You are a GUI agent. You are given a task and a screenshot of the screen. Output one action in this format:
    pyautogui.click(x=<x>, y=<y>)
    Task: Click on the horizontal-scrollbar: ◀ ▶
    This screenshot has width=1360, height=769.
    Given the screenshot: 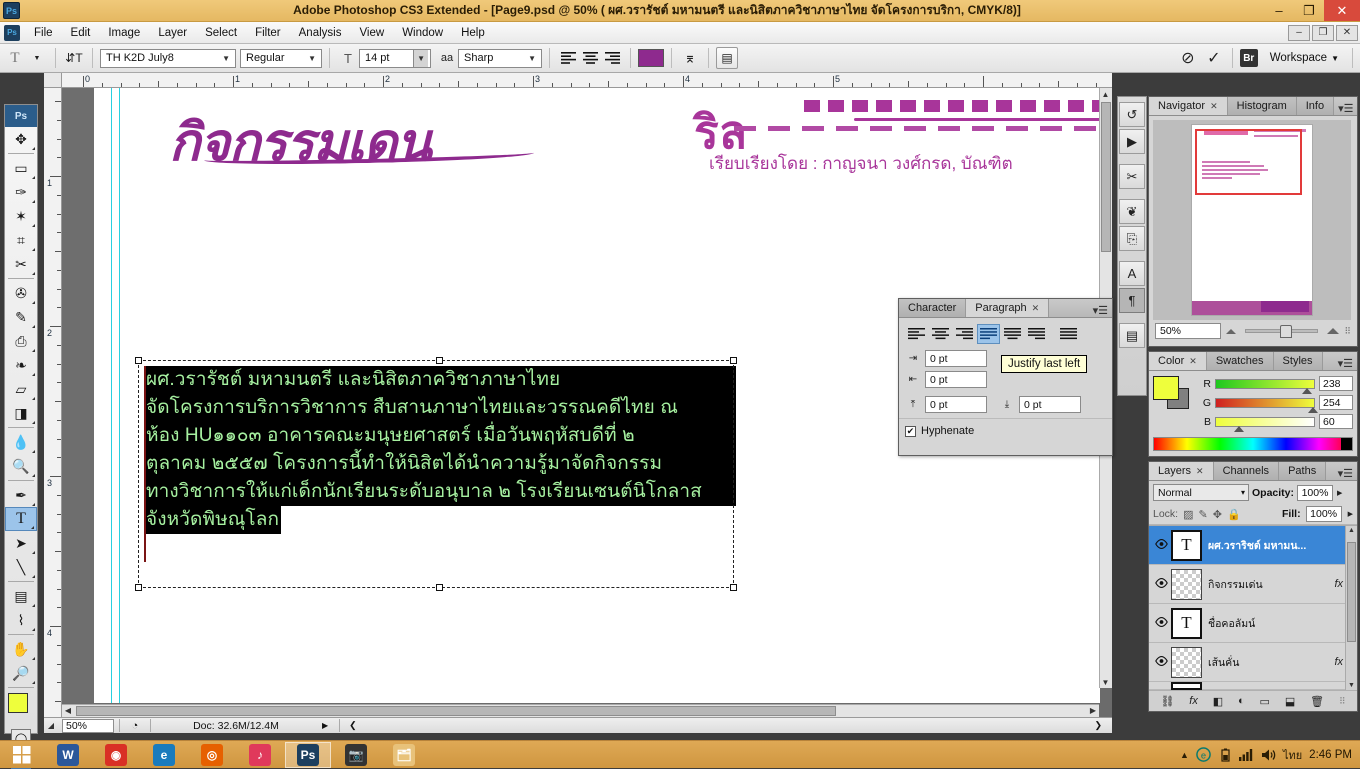 What is the action you would take?
    pyautogui.click(x=580, y=710)
    